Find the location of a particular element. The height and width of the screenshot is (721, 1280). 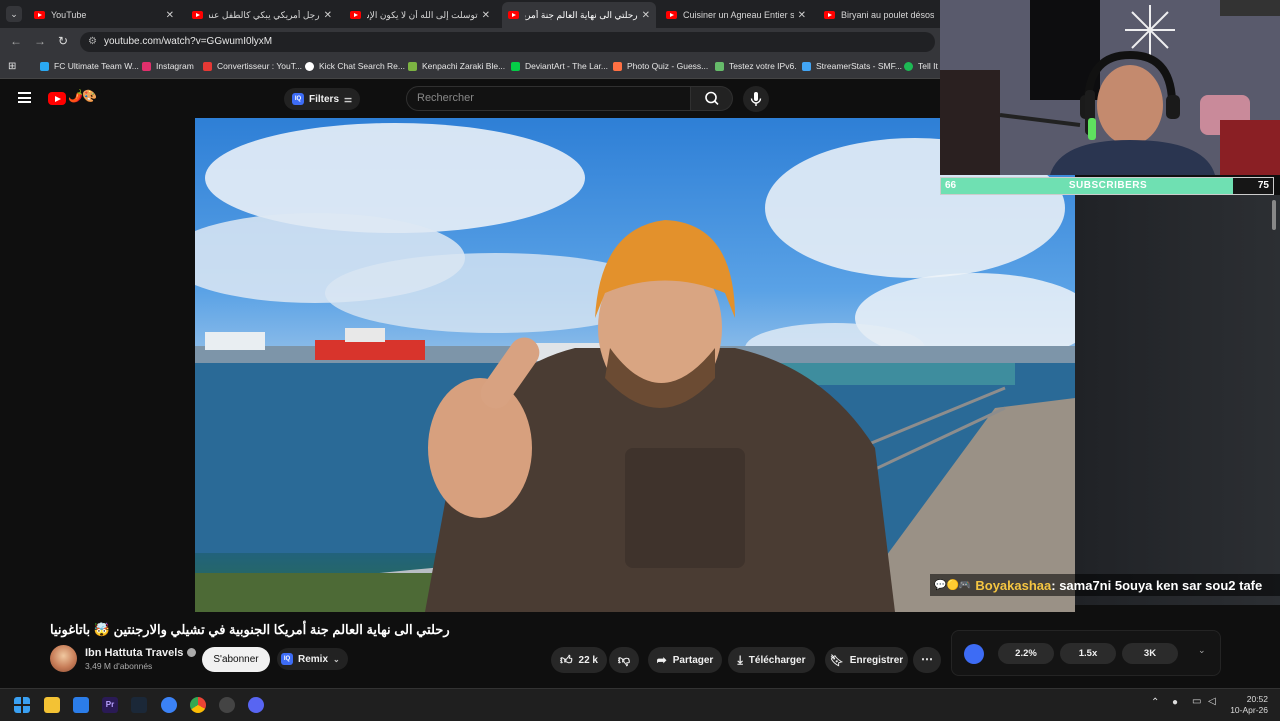

deviantart-icon is located at coordinates (515, 66).